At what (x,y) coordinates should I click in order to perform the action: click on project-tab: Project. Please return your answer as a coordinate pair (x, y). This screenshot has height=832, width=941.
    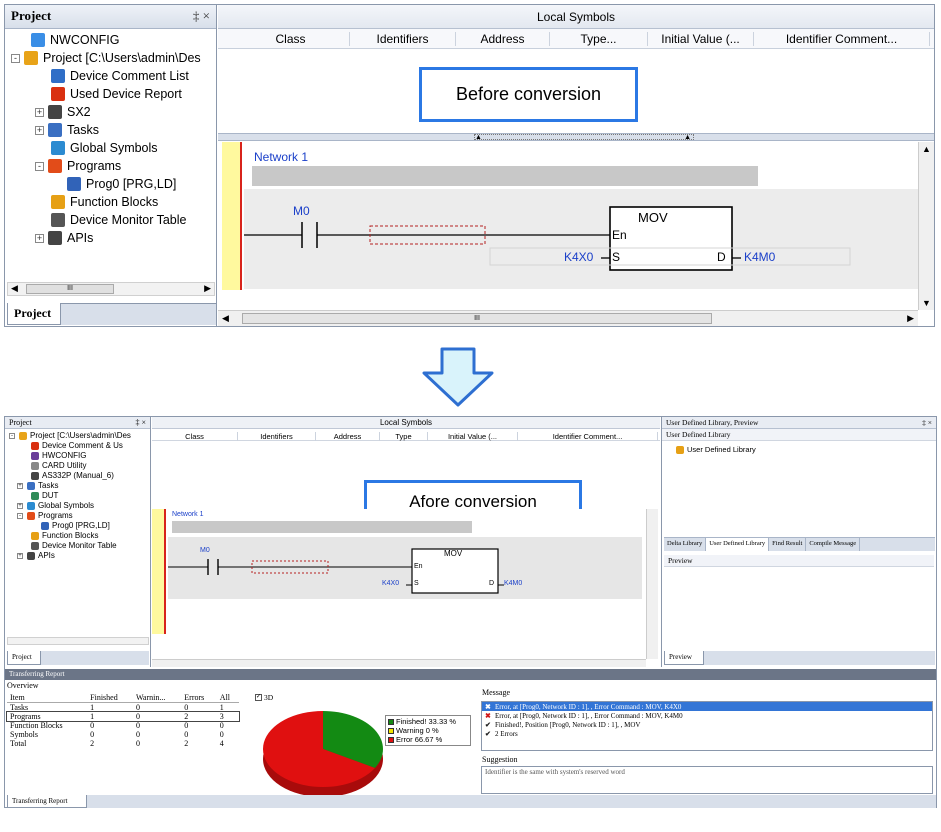
    Looking at the image, I should click on (34, 314).